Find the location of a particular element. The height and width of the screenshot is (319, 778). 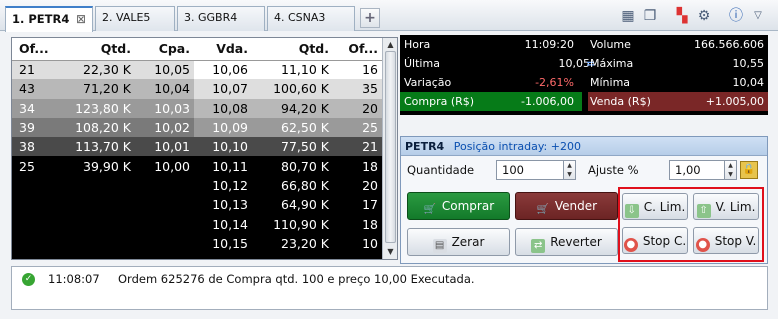

cell-buy-price: 10,05 is located at coordinates (164, 70).